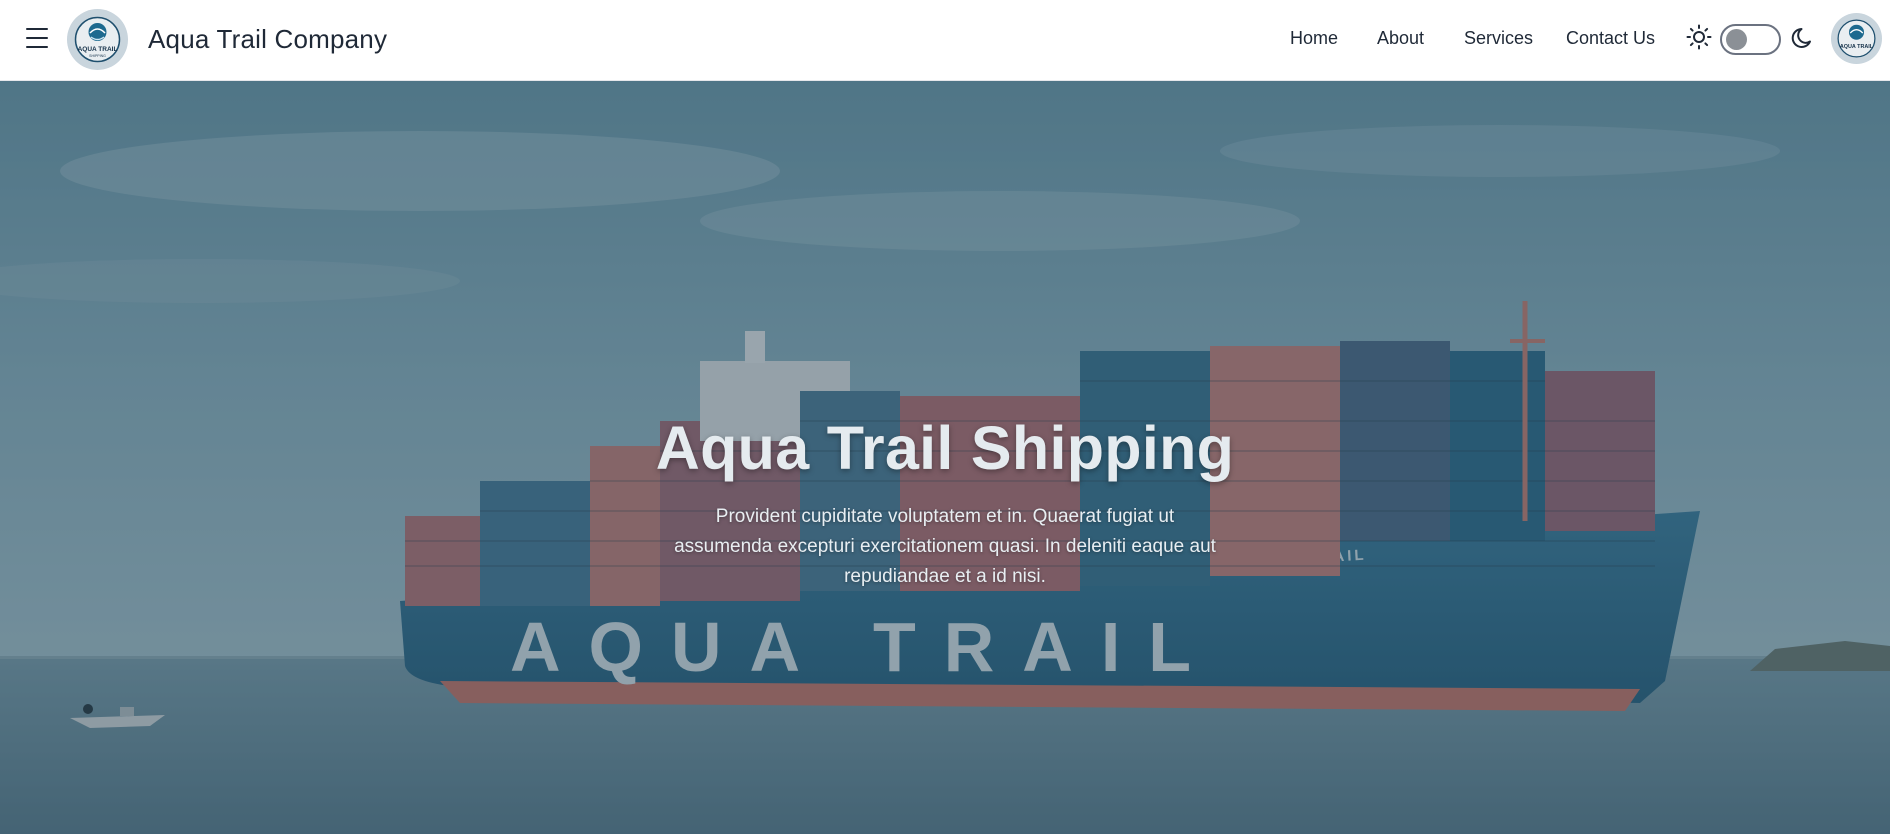  What do you see at coordinates (1498, 38) in the screenshot?
I see `nav-link-services: Services` at bounding box center [1498, 38].